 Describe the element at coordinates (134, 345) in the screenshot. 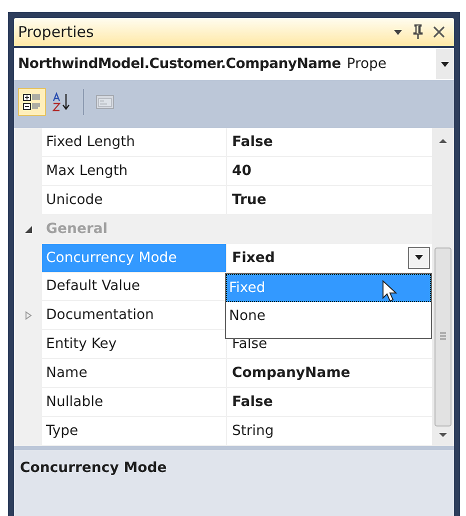

I see `property-name: Entity Key` at that location.